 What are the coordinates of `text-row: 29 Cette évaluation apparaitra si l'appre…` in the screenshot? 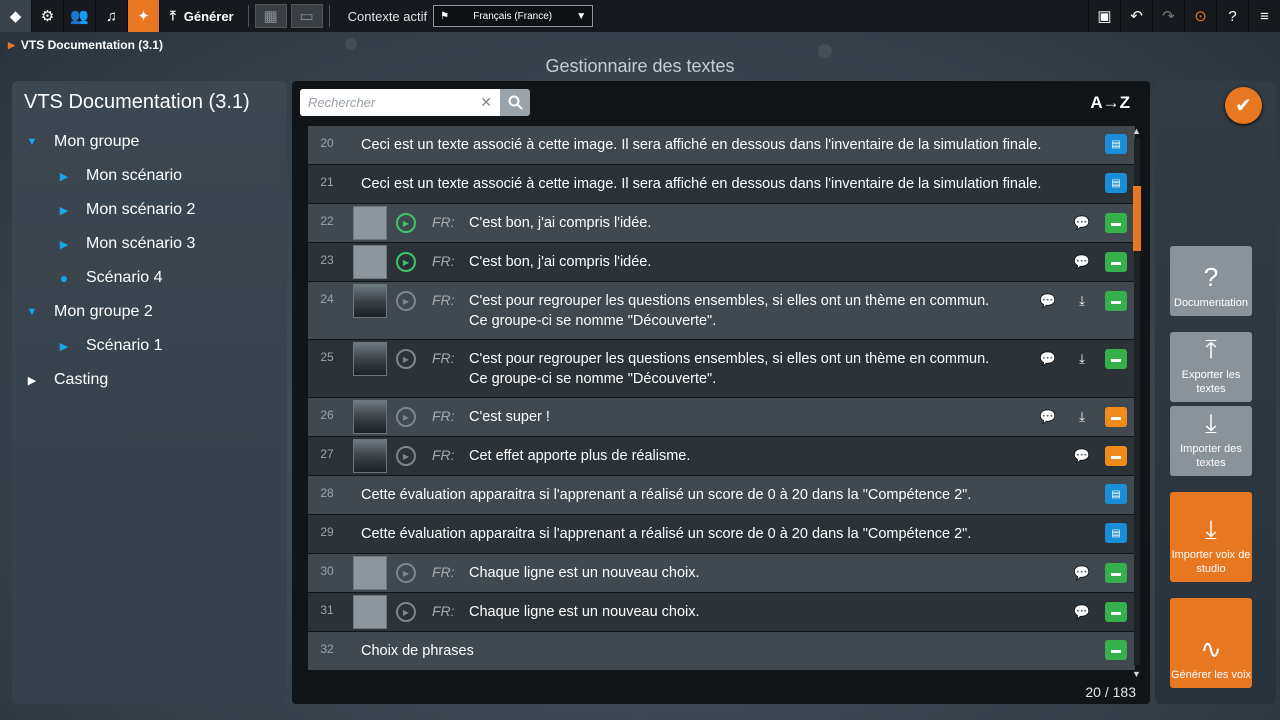 It's located at (721, 534).